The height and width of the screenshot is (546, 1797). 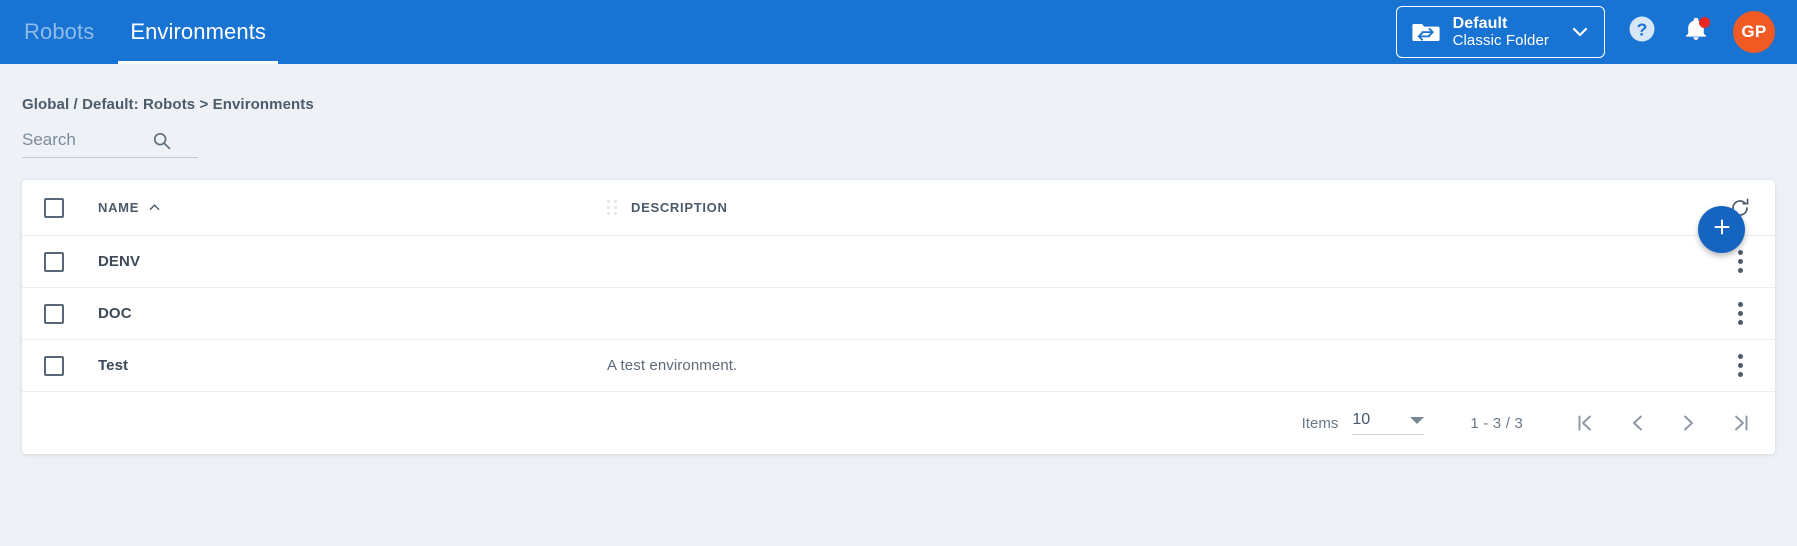 I want to click on folder-selector: Default Classic Folder, so click(x=1500, y=32).